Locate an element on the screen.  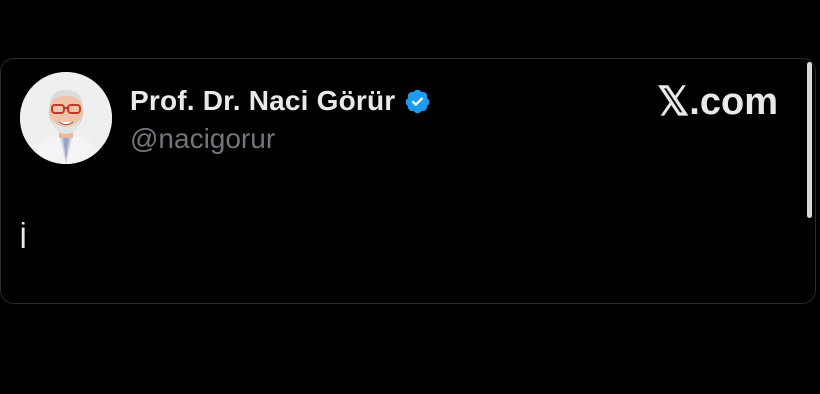
scrollbar is located at coordinates (810, 181).